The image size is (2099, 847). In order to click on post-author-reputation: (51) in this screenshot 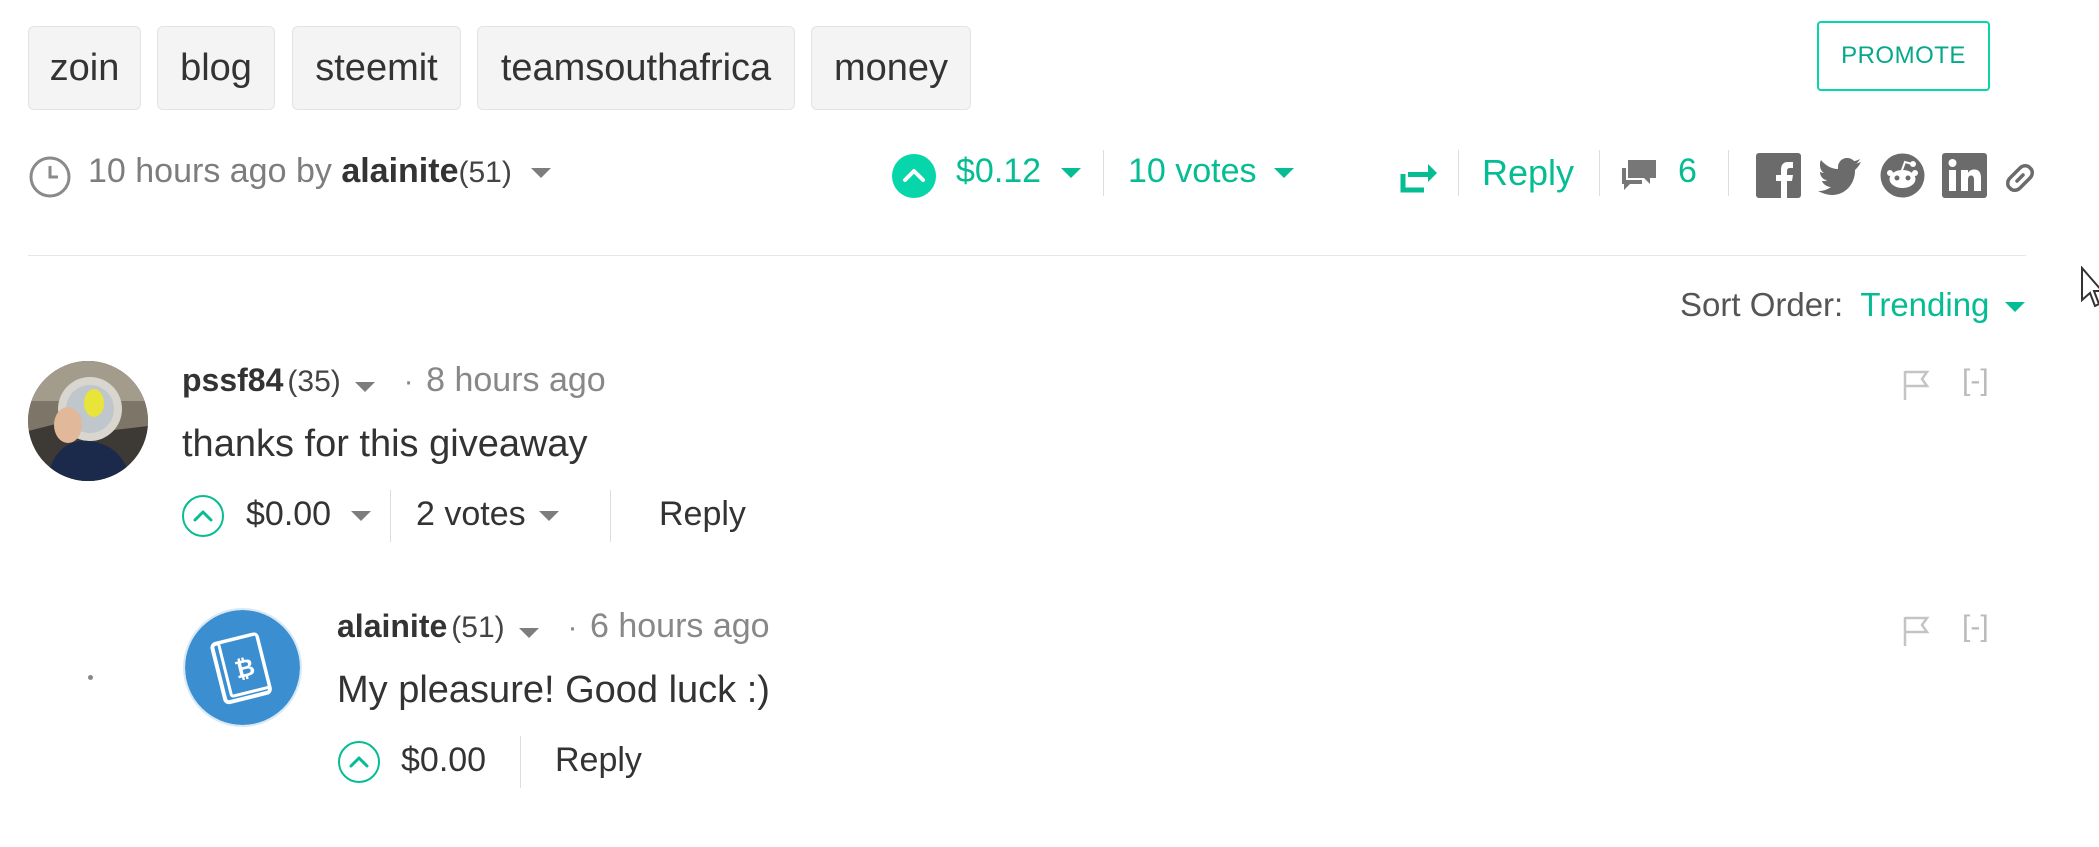, I will do `click(485, 172)`.